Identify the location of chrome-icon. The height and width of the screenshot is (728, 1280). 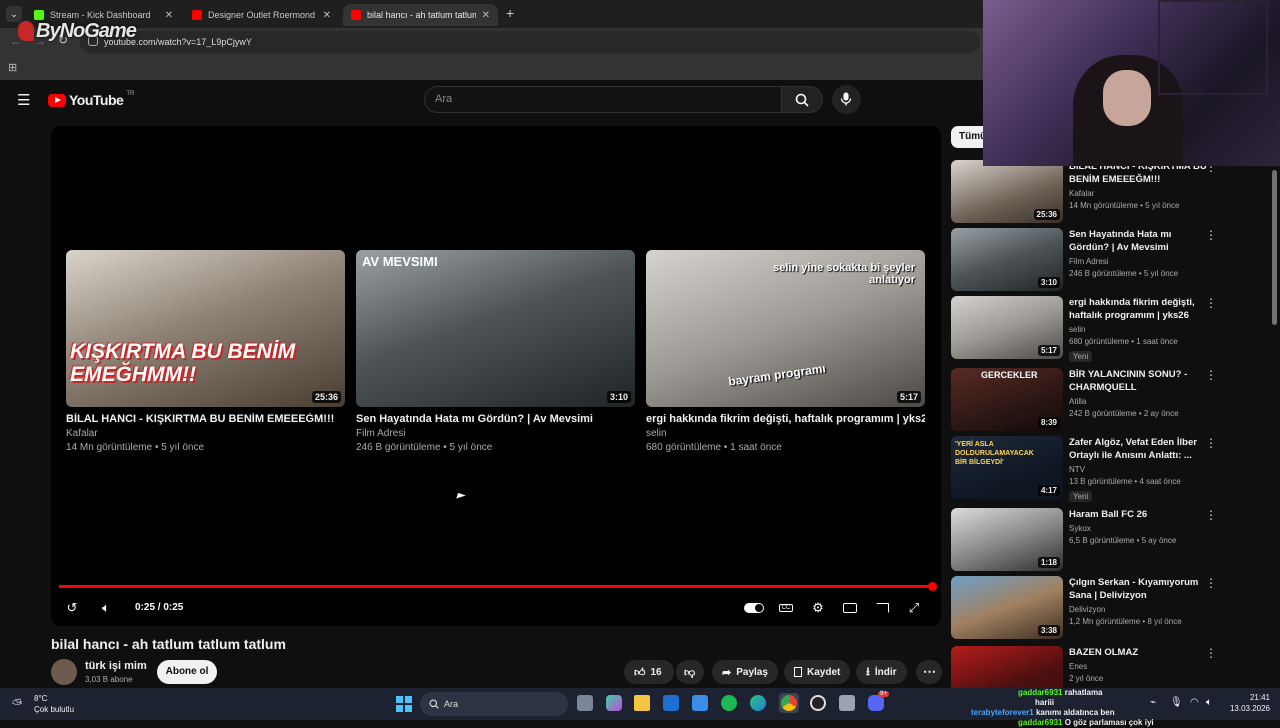
(789, 703).